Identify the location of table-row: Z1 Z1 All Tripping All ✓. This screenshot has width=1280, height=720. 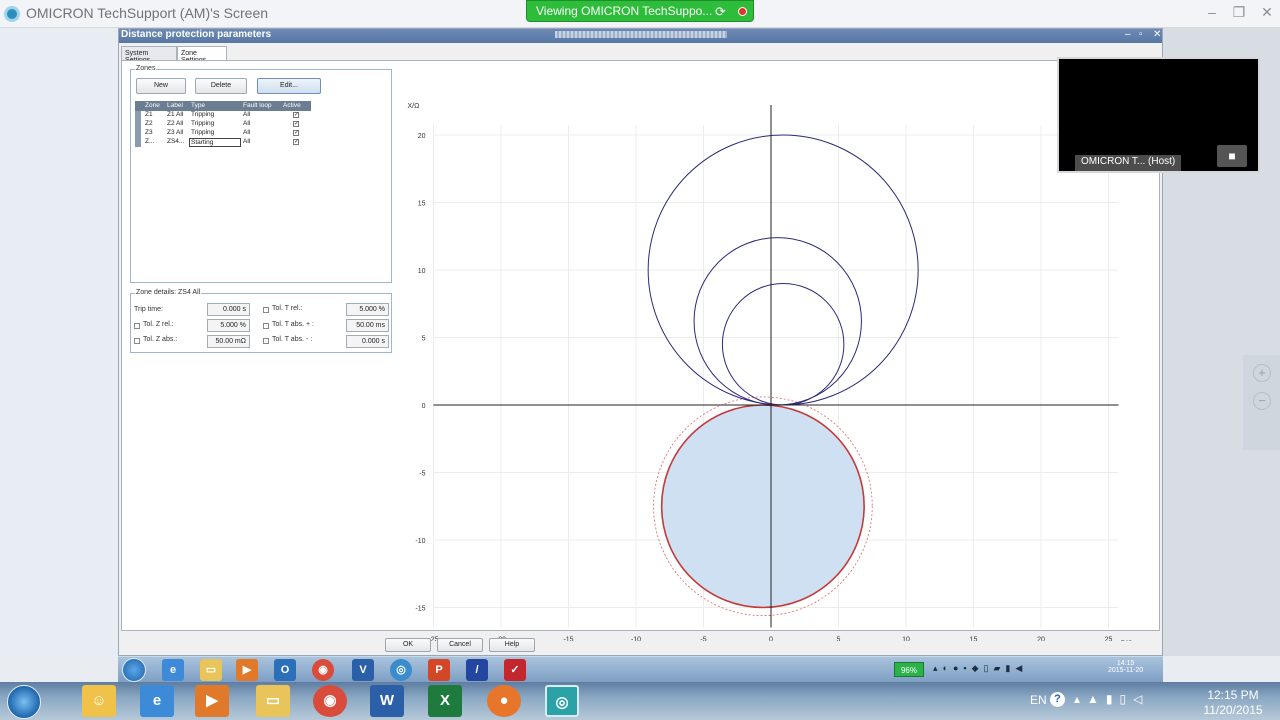
(223, 115).